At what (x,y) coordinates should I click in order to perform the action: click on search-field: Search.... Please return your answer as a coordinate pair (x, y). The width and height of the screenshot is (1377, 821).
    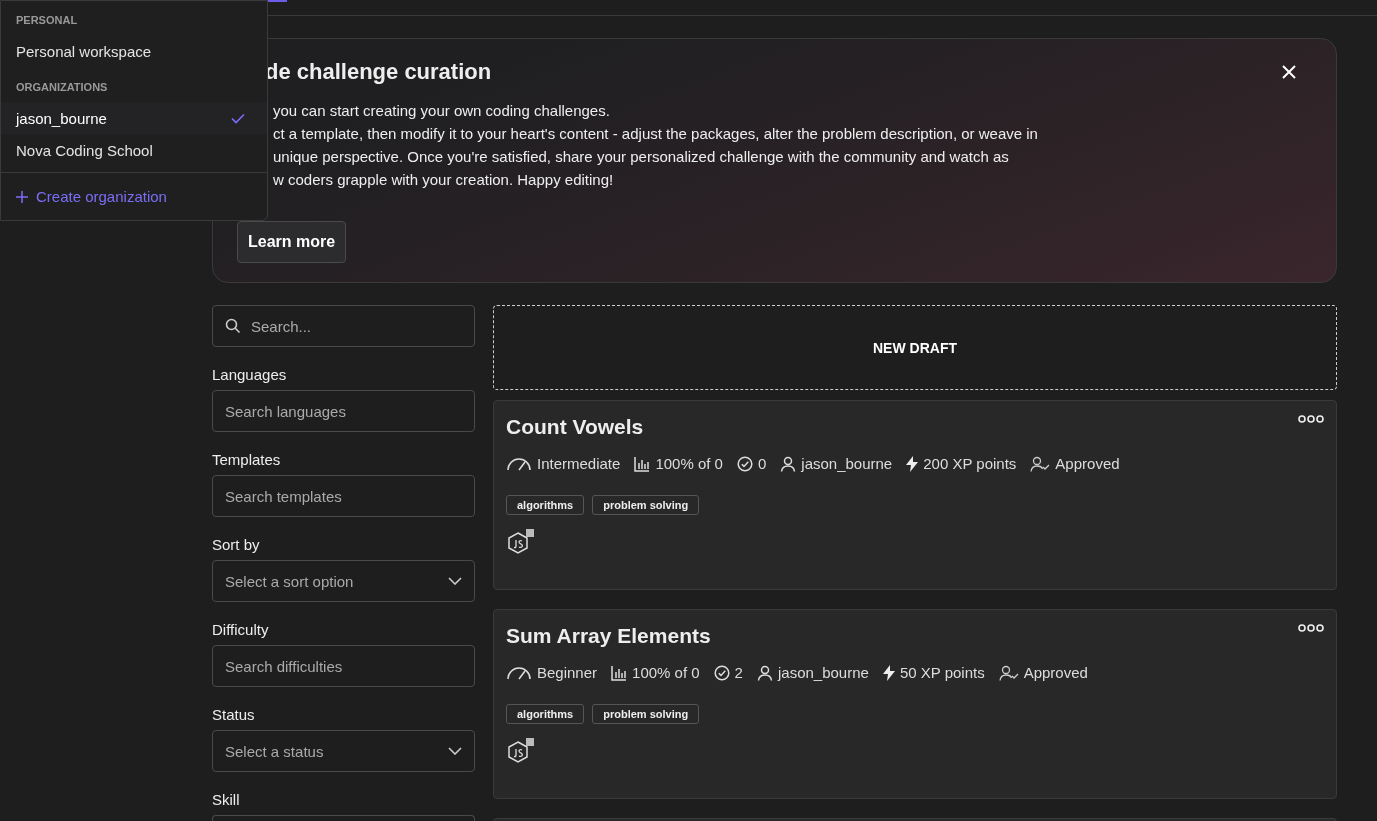
    Looking at the image, I should click on (343, 326).